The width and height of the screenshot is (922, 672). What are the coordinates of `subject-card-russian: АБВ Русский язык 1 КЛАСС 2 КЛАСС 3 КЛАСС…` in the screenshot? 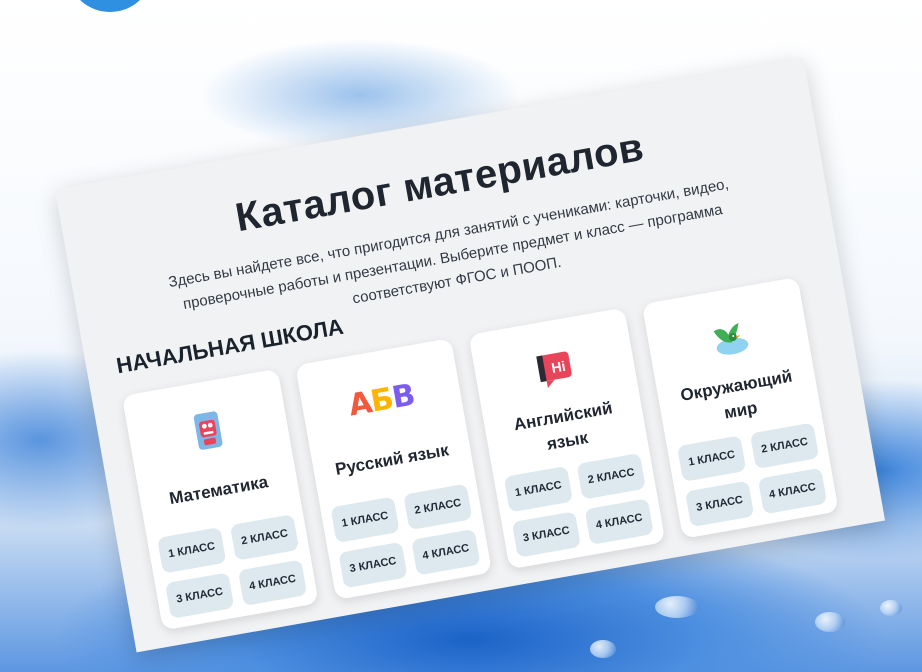 It's located at (394, 469).